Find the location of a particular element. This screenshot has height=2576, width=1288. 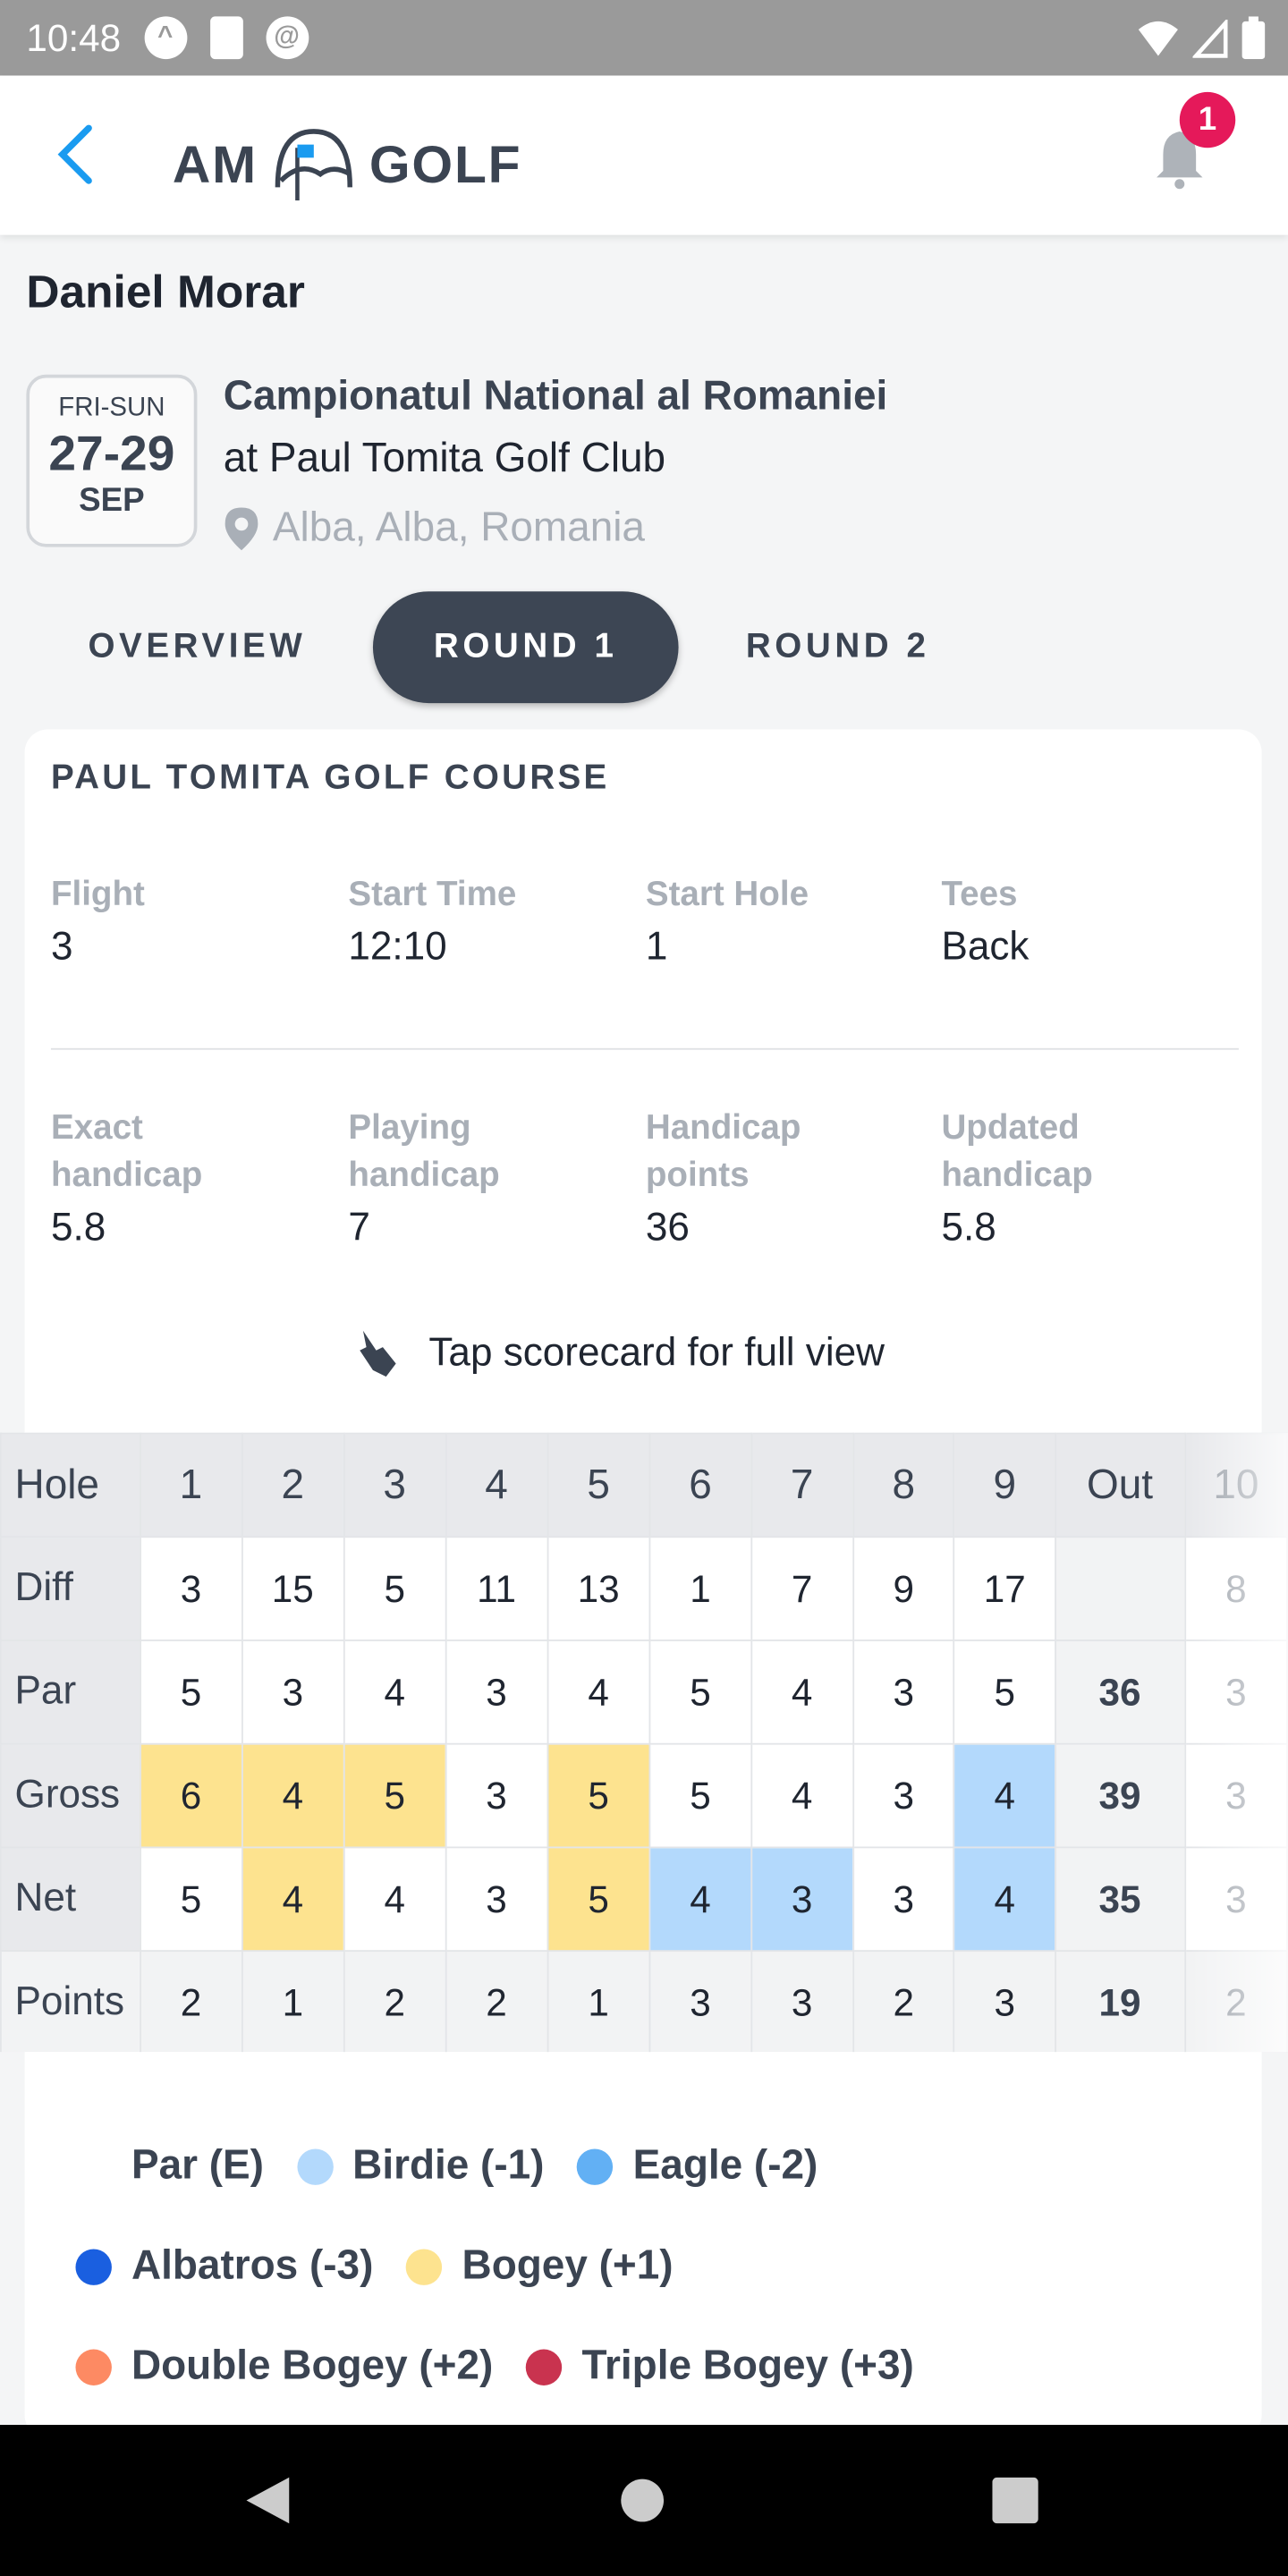

info-label: Exact handicap is located at coordinates (126, 1151).